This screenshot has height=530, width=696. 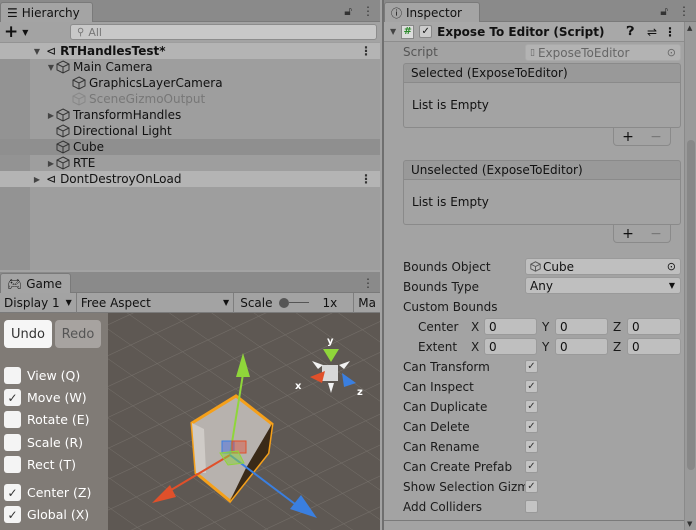 What do you see at coordinates (581, 346) in the screenshot?
I see `extent-y-field: 0` at bounding box center [581, 346].